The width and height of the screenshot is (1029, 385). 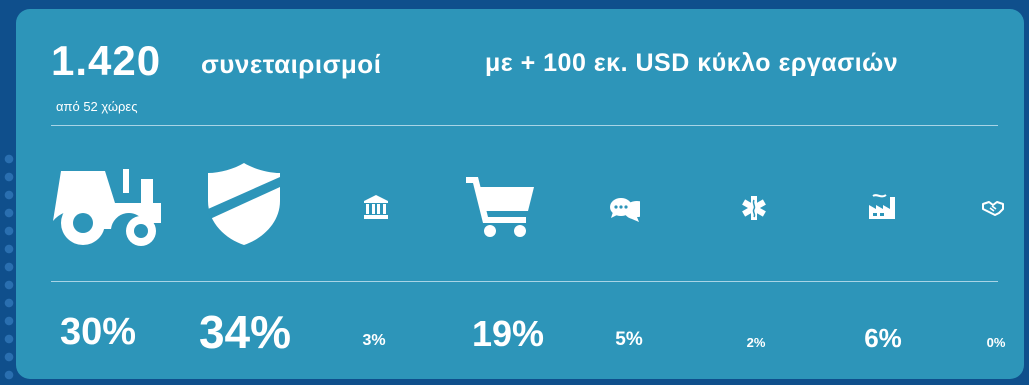 What do you see at coordinates (374, 340) in the screenshot?
I see `percent-bank: 3%` at bounding box center [374, 340].